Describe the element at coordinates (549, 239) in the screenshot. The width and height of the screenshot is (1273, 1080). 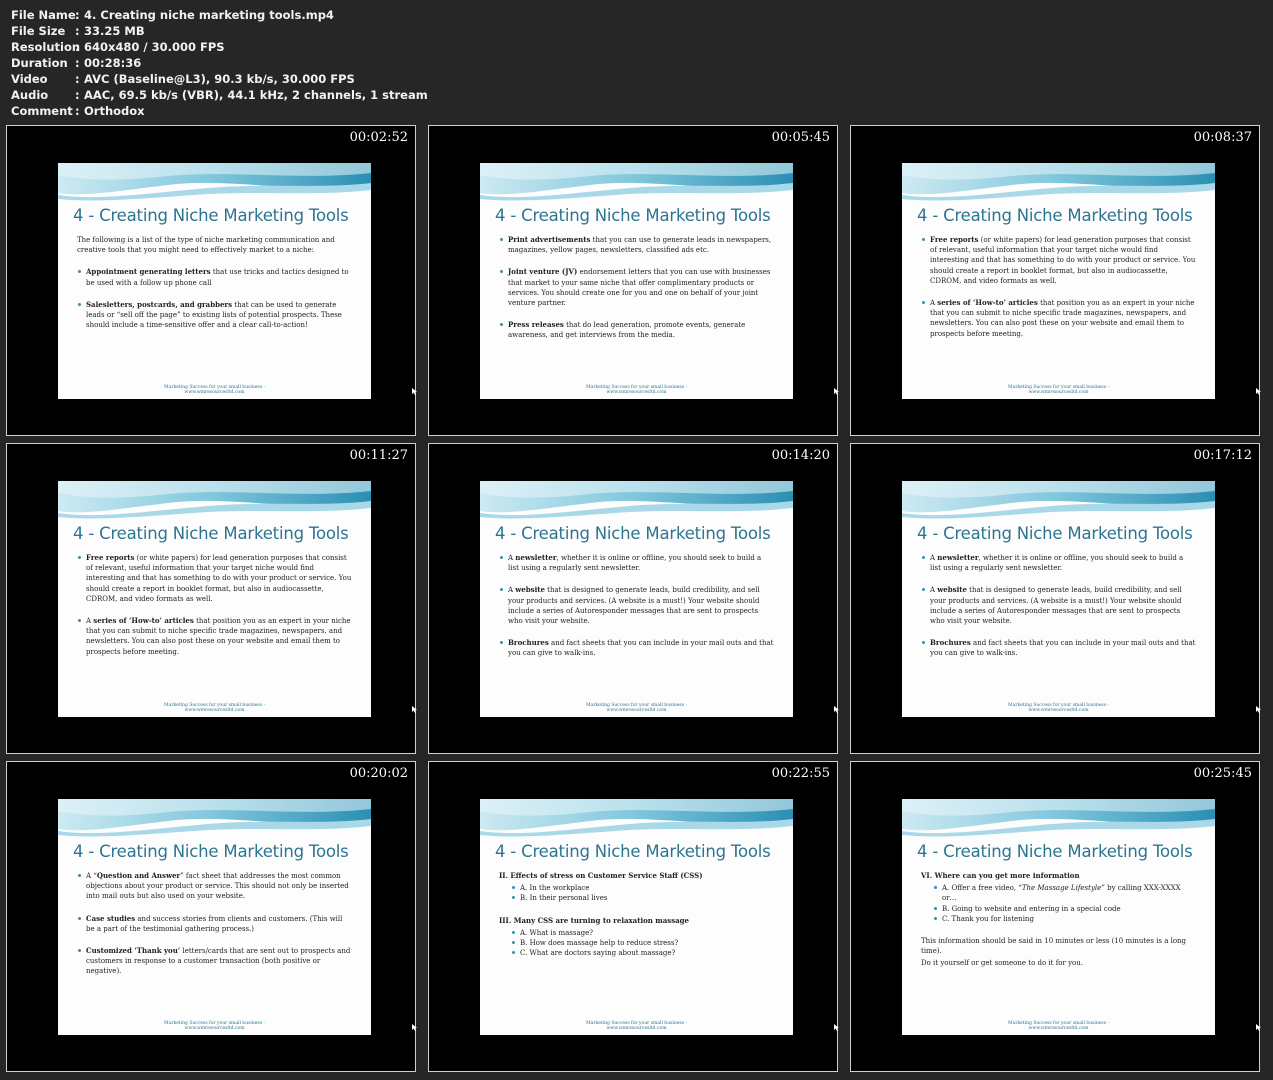
I see `slide-text-run: Print advertisements` at that location.